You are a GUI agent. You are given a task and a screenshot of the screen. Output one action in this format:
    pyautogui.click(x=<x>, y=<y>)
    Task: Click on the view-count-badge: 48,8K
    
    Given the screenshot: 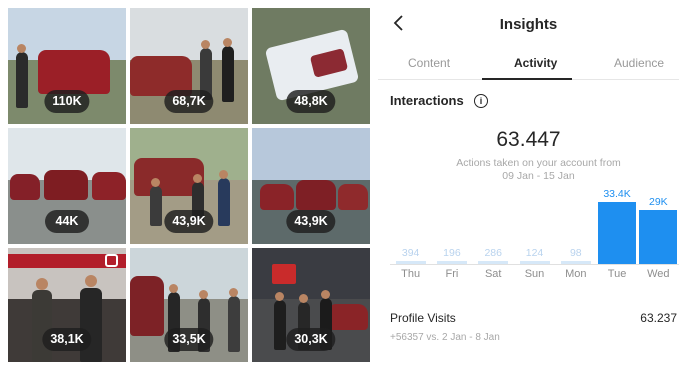 What is the action you would take?
    pyautogui.click(x=311, y=101)
    